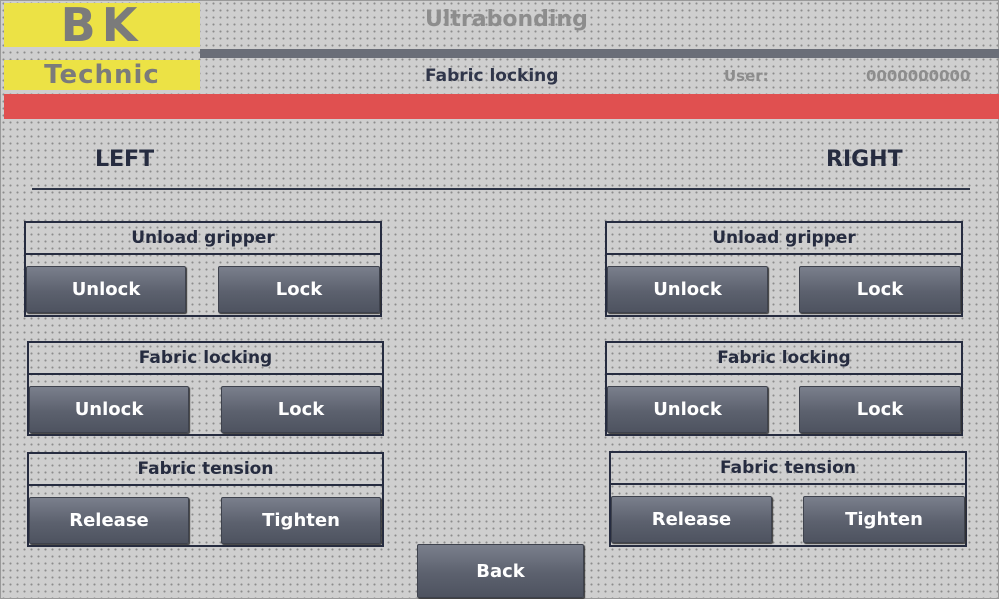  What do you see at coordinates (746, 76) in the screenshot?
I see `user-label: User:` at bounding box center [746, 76].